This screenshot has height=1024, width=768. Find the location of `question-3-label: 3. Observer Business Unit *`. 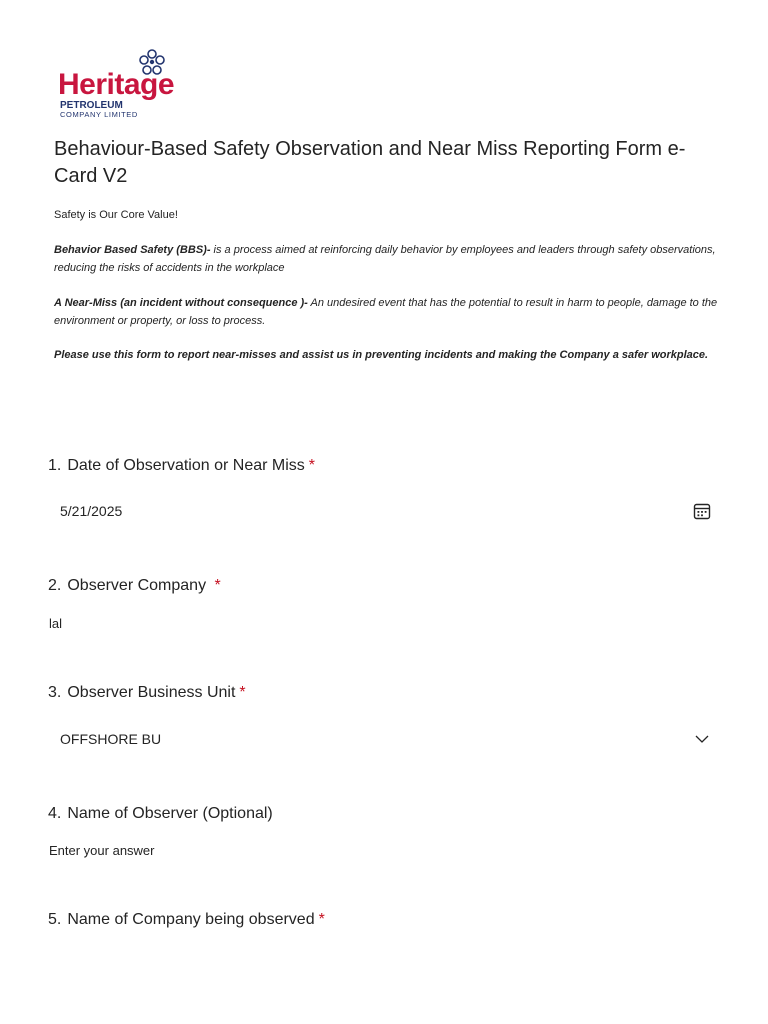

question-3-label: 3. Observer Business Unit * is located at coordinates (147, 693).